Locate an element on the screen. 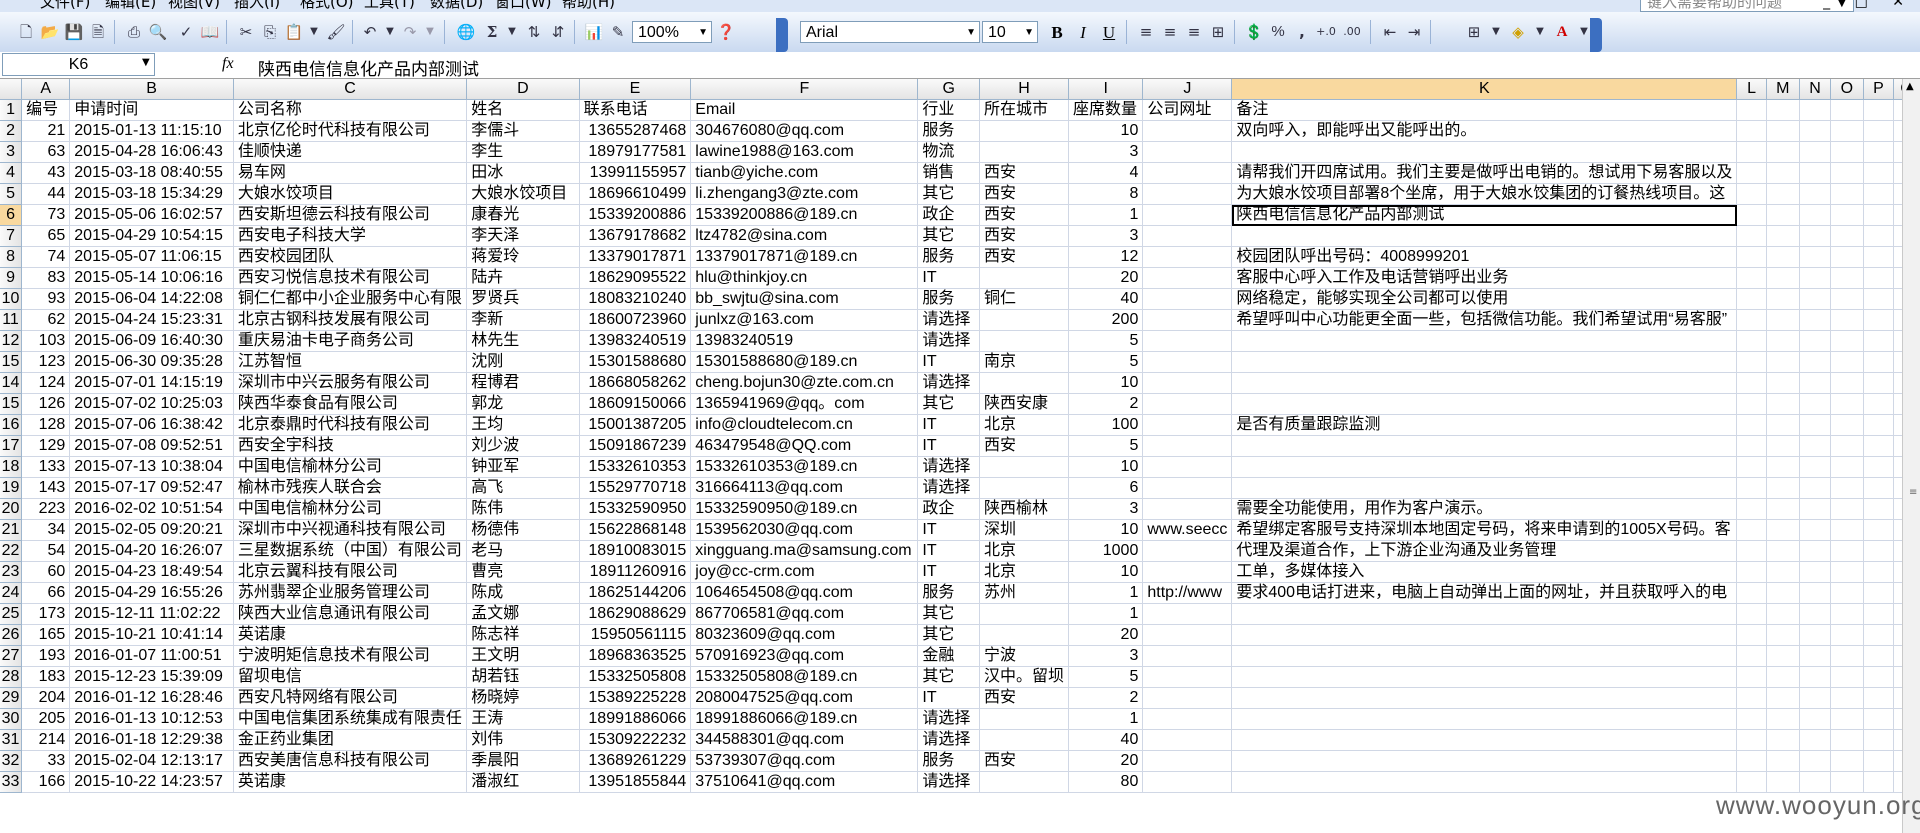 The width and height of the screenshot is (1920, 833). cell-D: 王涛 is located at coordinates (523, 719).